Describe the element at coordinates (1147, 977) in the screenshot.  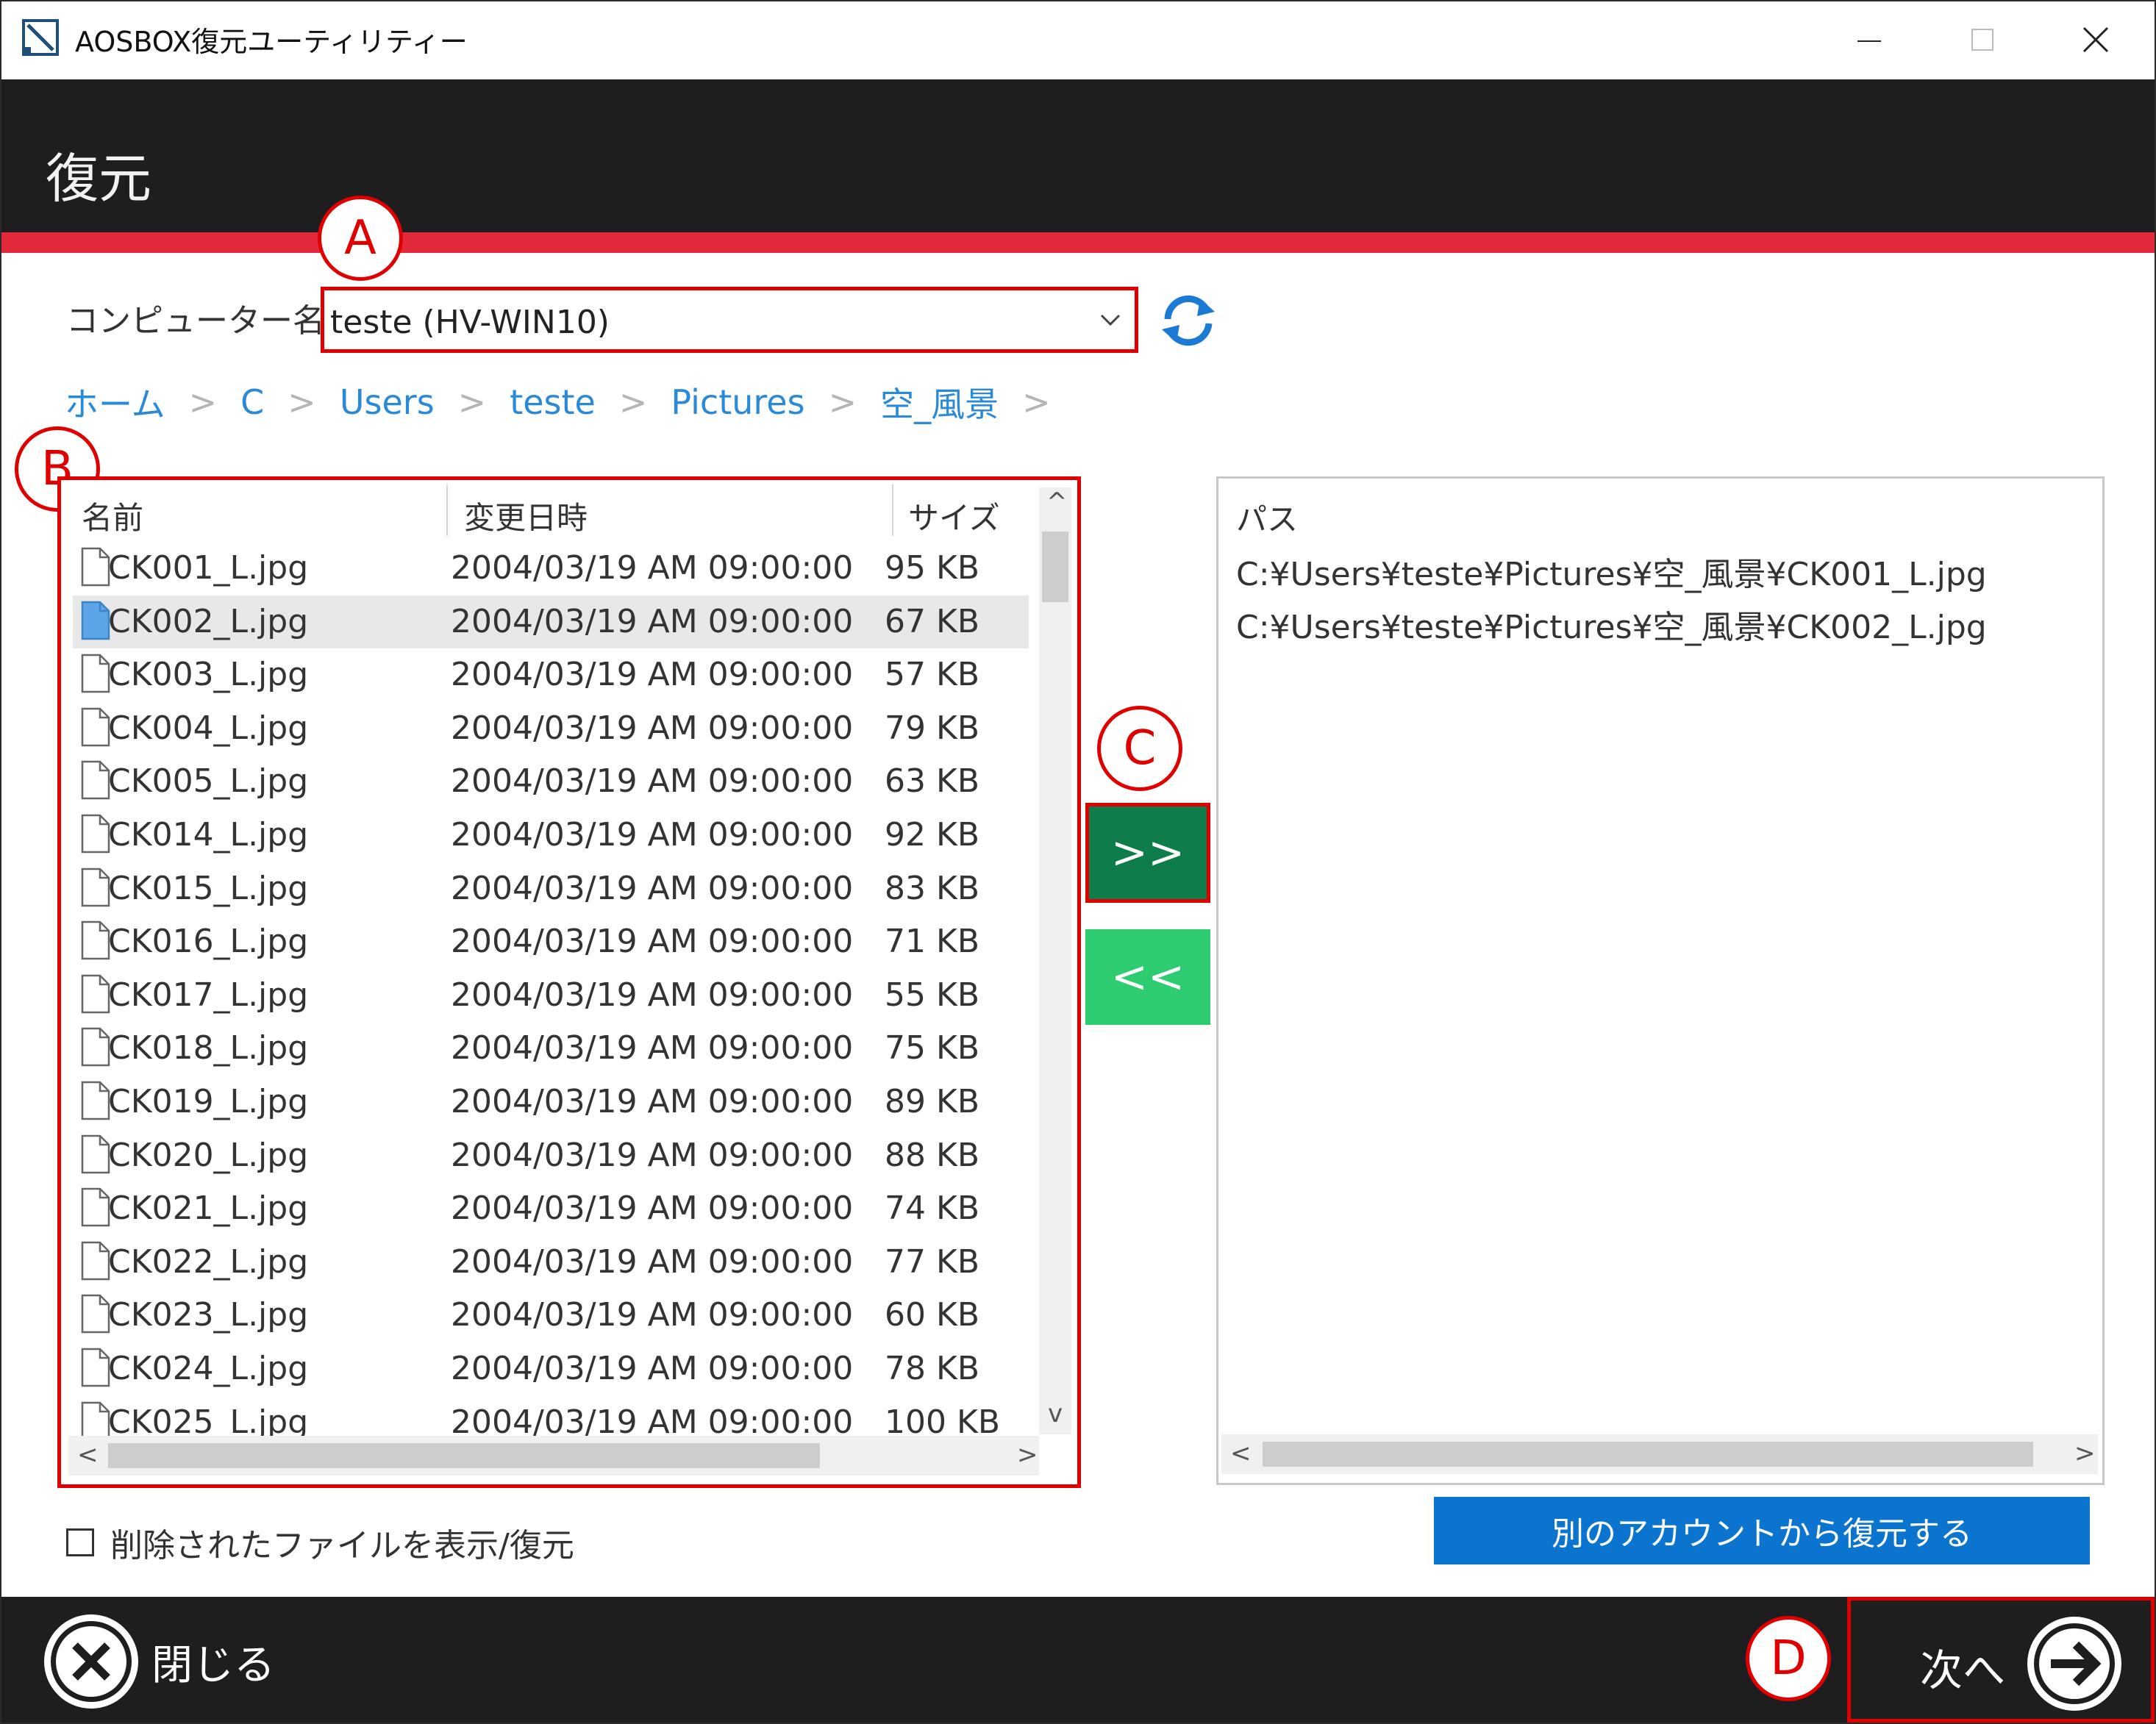
I see `remove-from-restore-button: <<` at that location.